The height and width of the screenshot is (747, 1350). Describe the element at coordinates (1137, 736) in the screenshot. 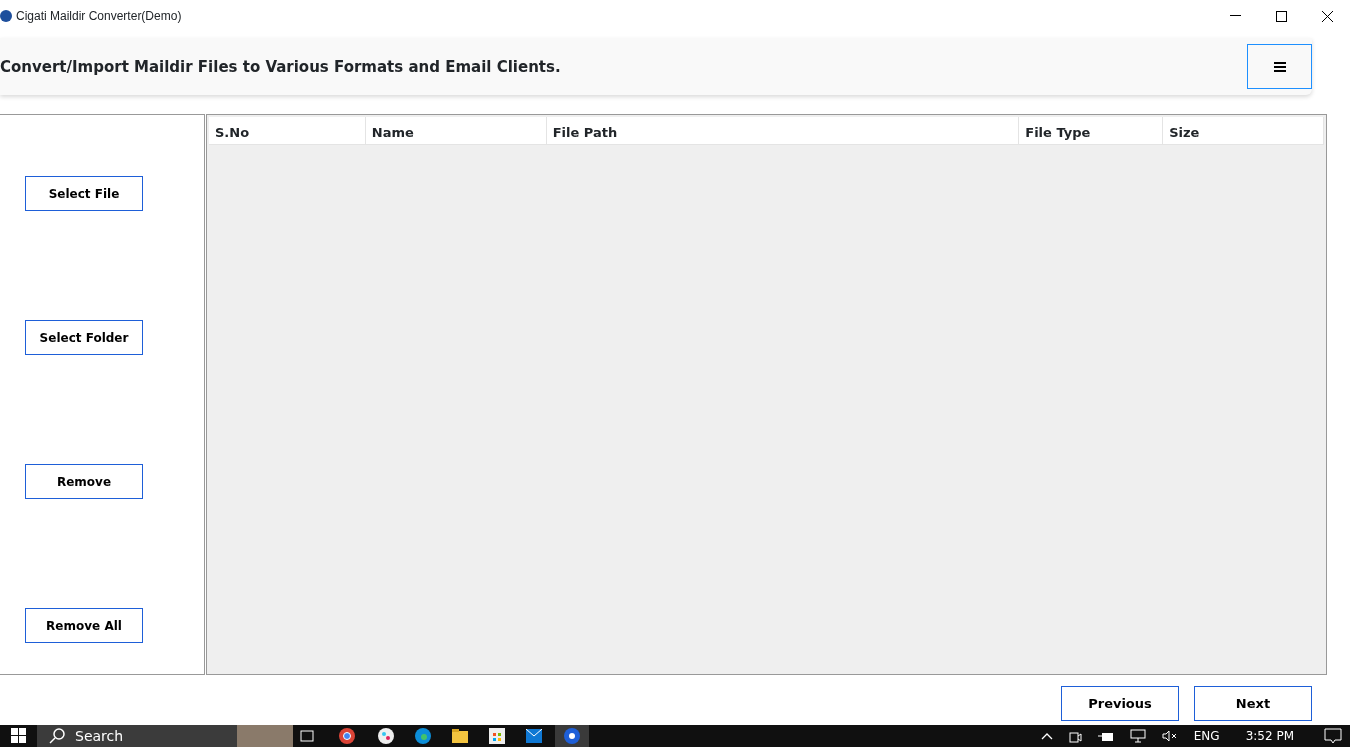

I see `network-icon` at that location.